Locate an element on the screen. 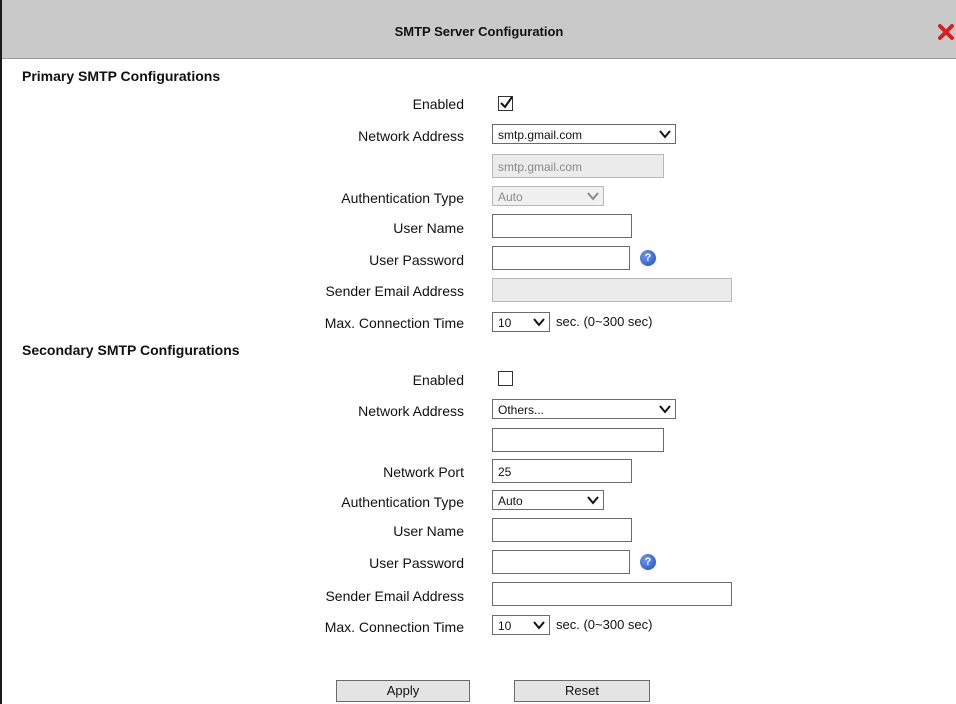 The height and width of the screenshot is (704, 956). primary-network-address-select: smtp.gmail.com is located at coordinates (584, 134).